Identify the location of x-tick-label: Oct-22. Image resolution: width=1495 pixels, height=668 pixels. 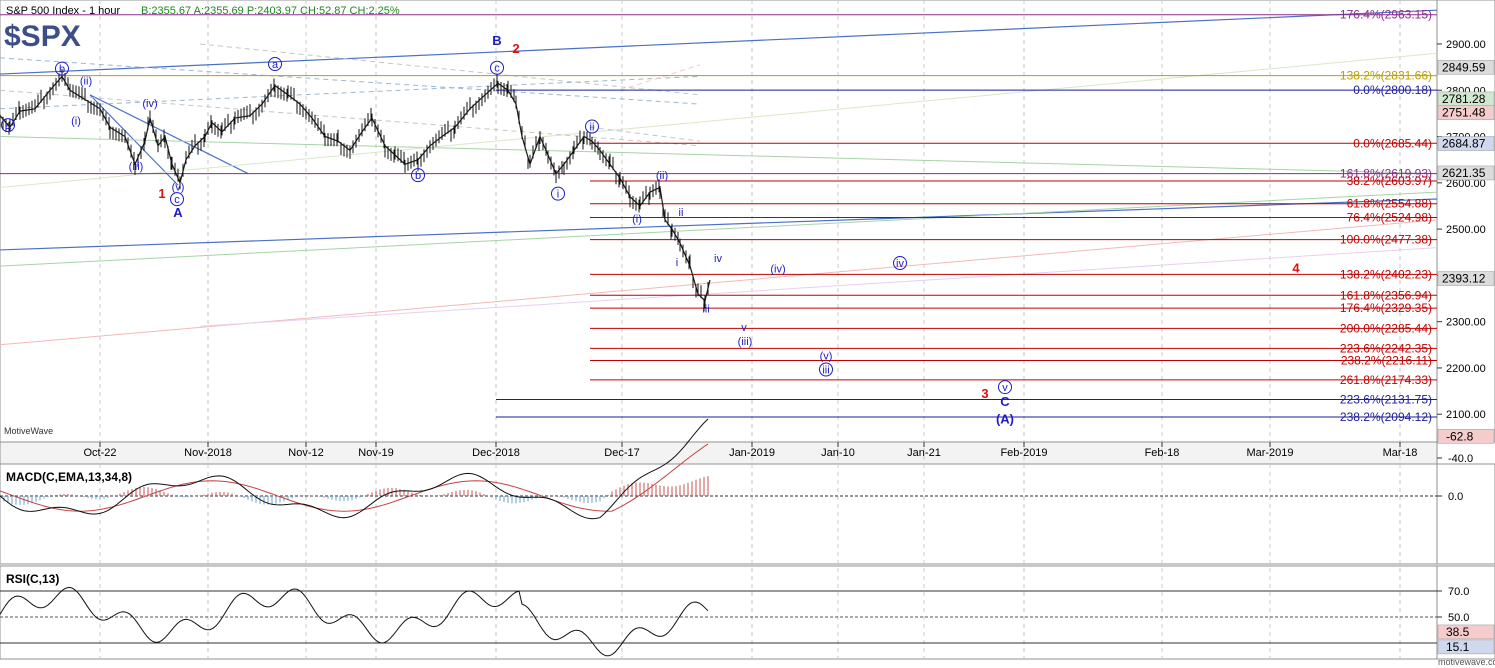
(99, 453).